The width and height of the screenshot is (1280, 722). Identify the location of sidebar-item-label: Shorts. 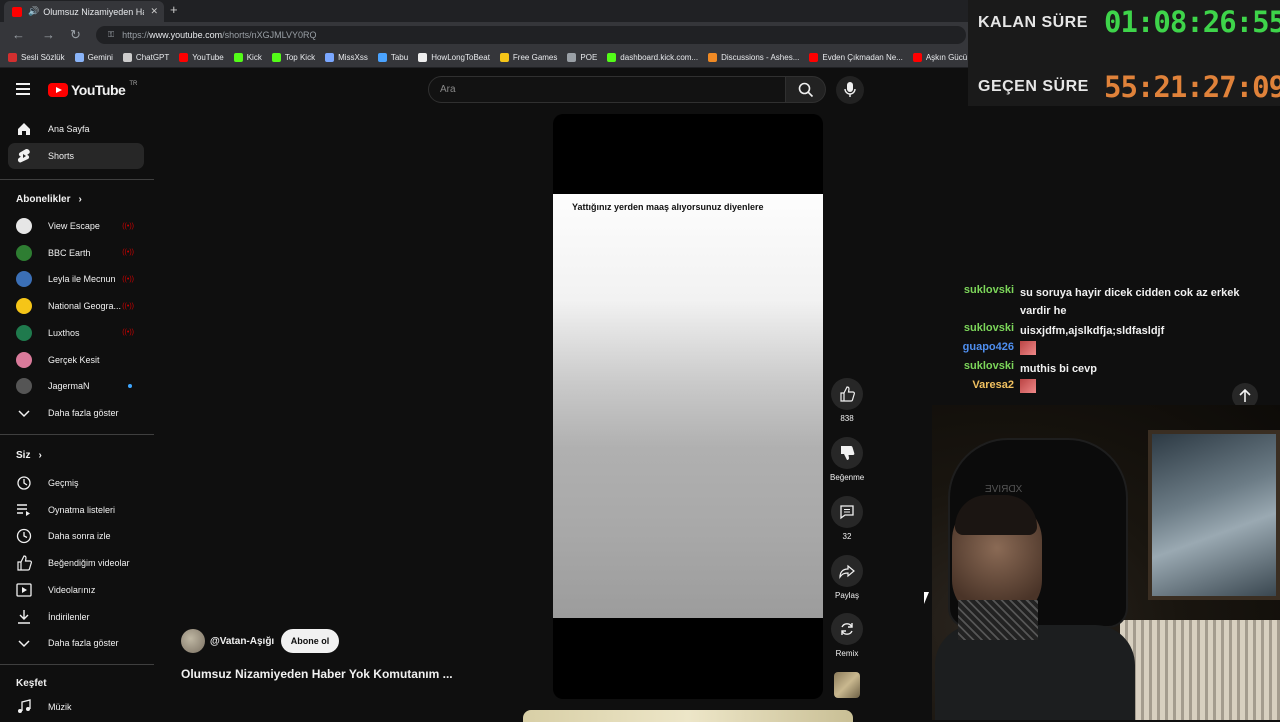
(61, 156).